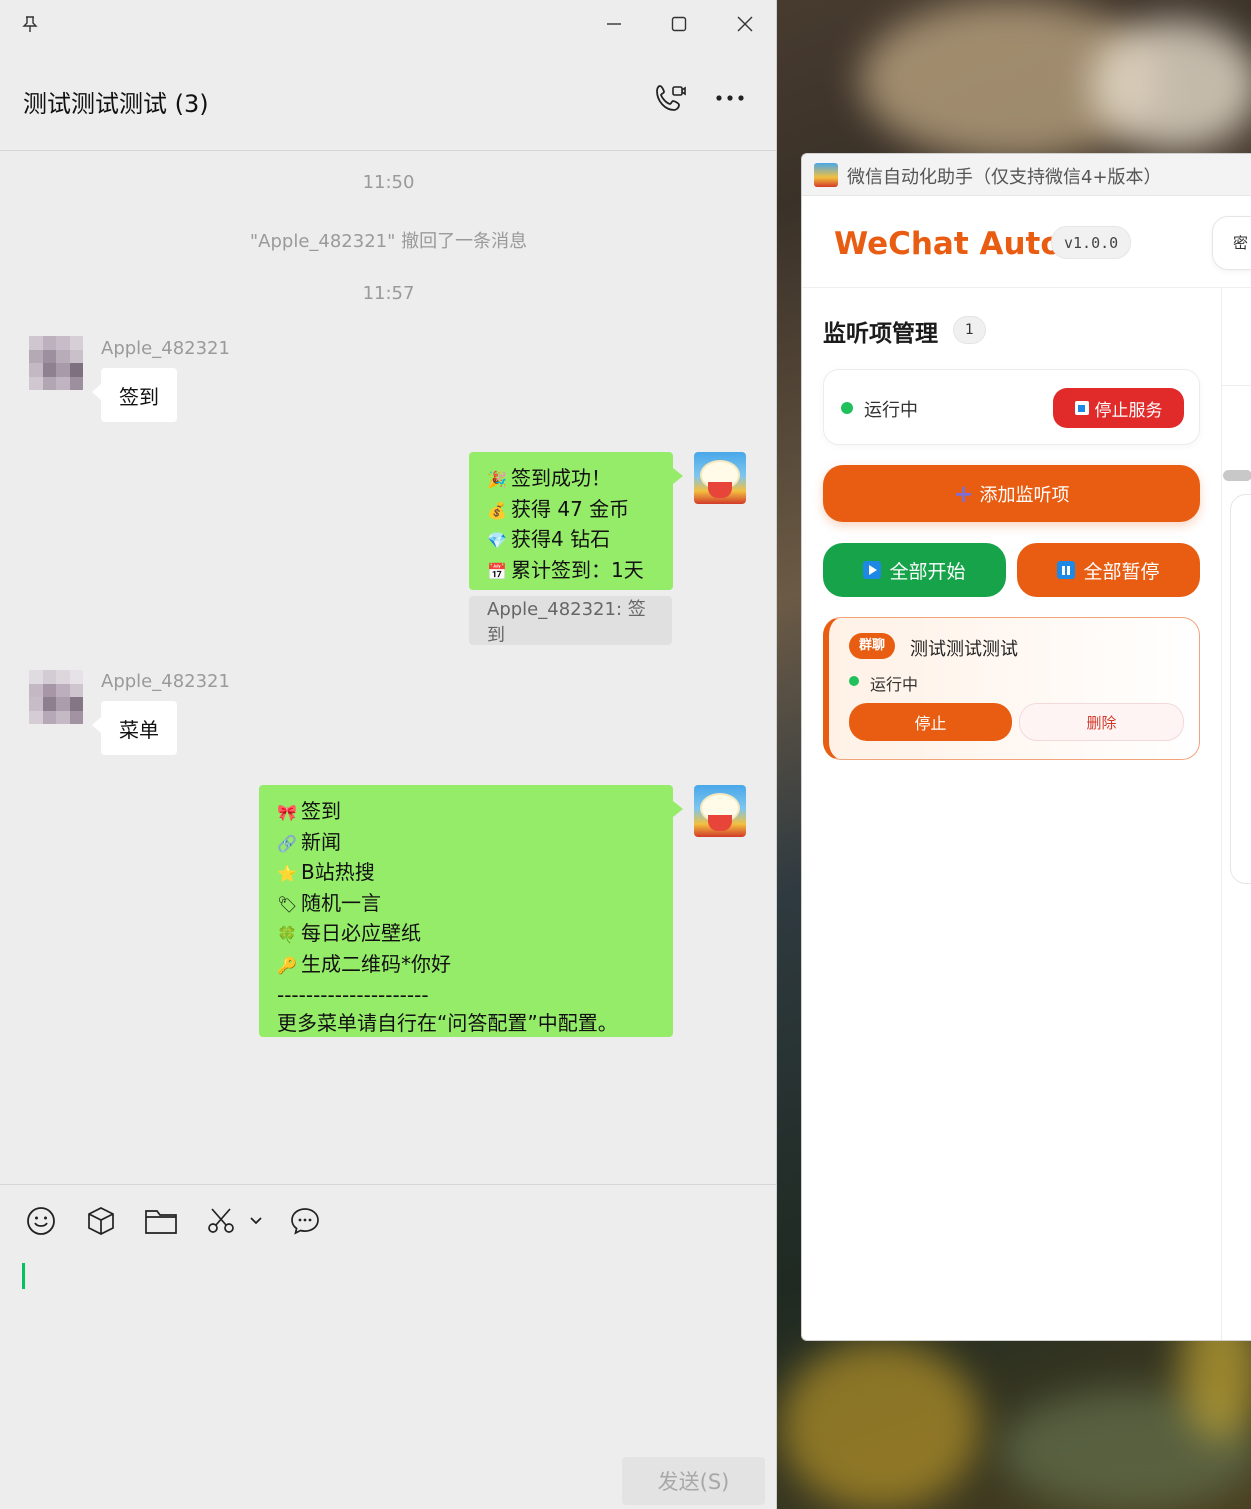  I want to click on chat-header: 测试测试测试 (3), so click(388, 99).